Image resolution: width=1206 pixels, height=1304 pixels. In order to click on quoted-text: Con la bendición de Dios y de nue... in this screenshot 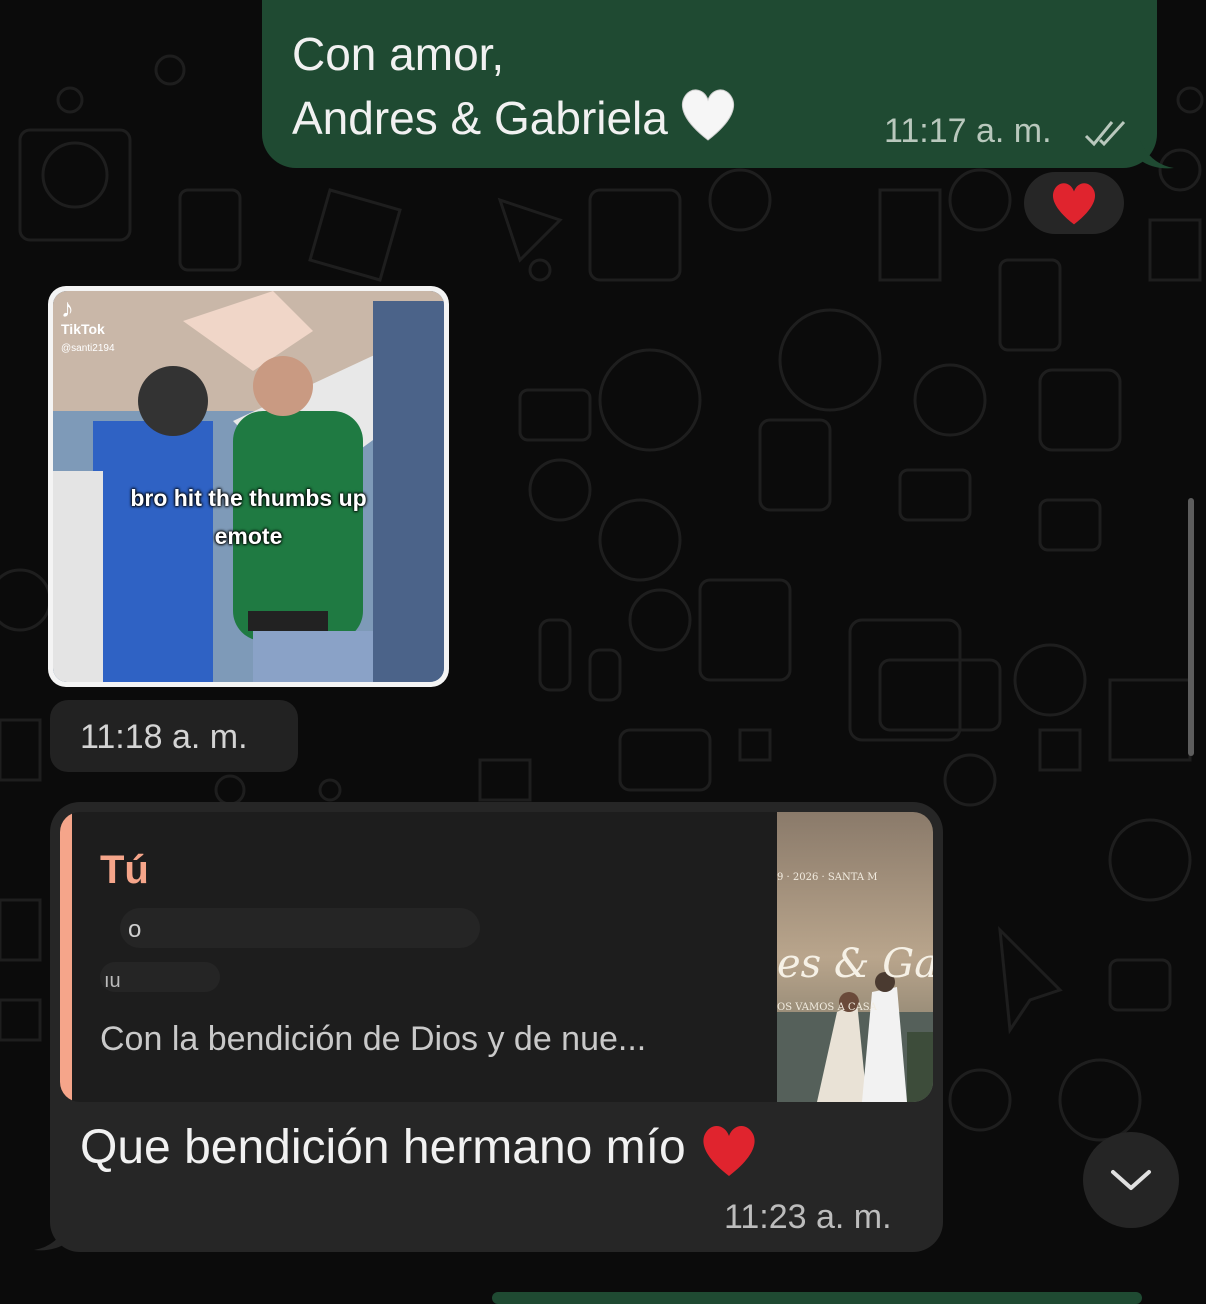, I will do `click(373, 1039)`.